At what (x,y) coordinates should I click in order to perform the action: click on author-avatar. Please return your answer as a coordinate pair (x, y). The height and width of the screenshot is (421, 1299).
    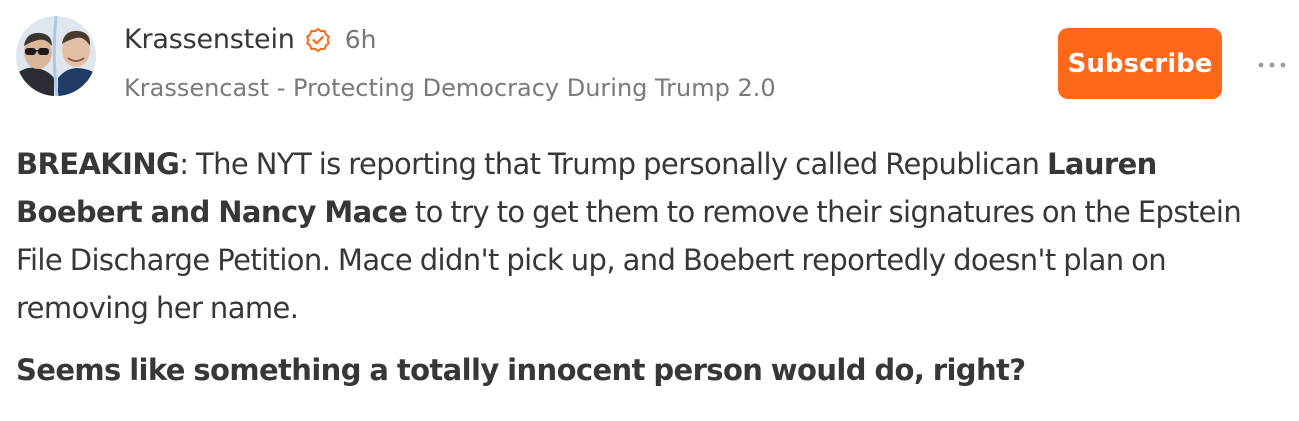
    Looking at the image, I should click on (56, 56).